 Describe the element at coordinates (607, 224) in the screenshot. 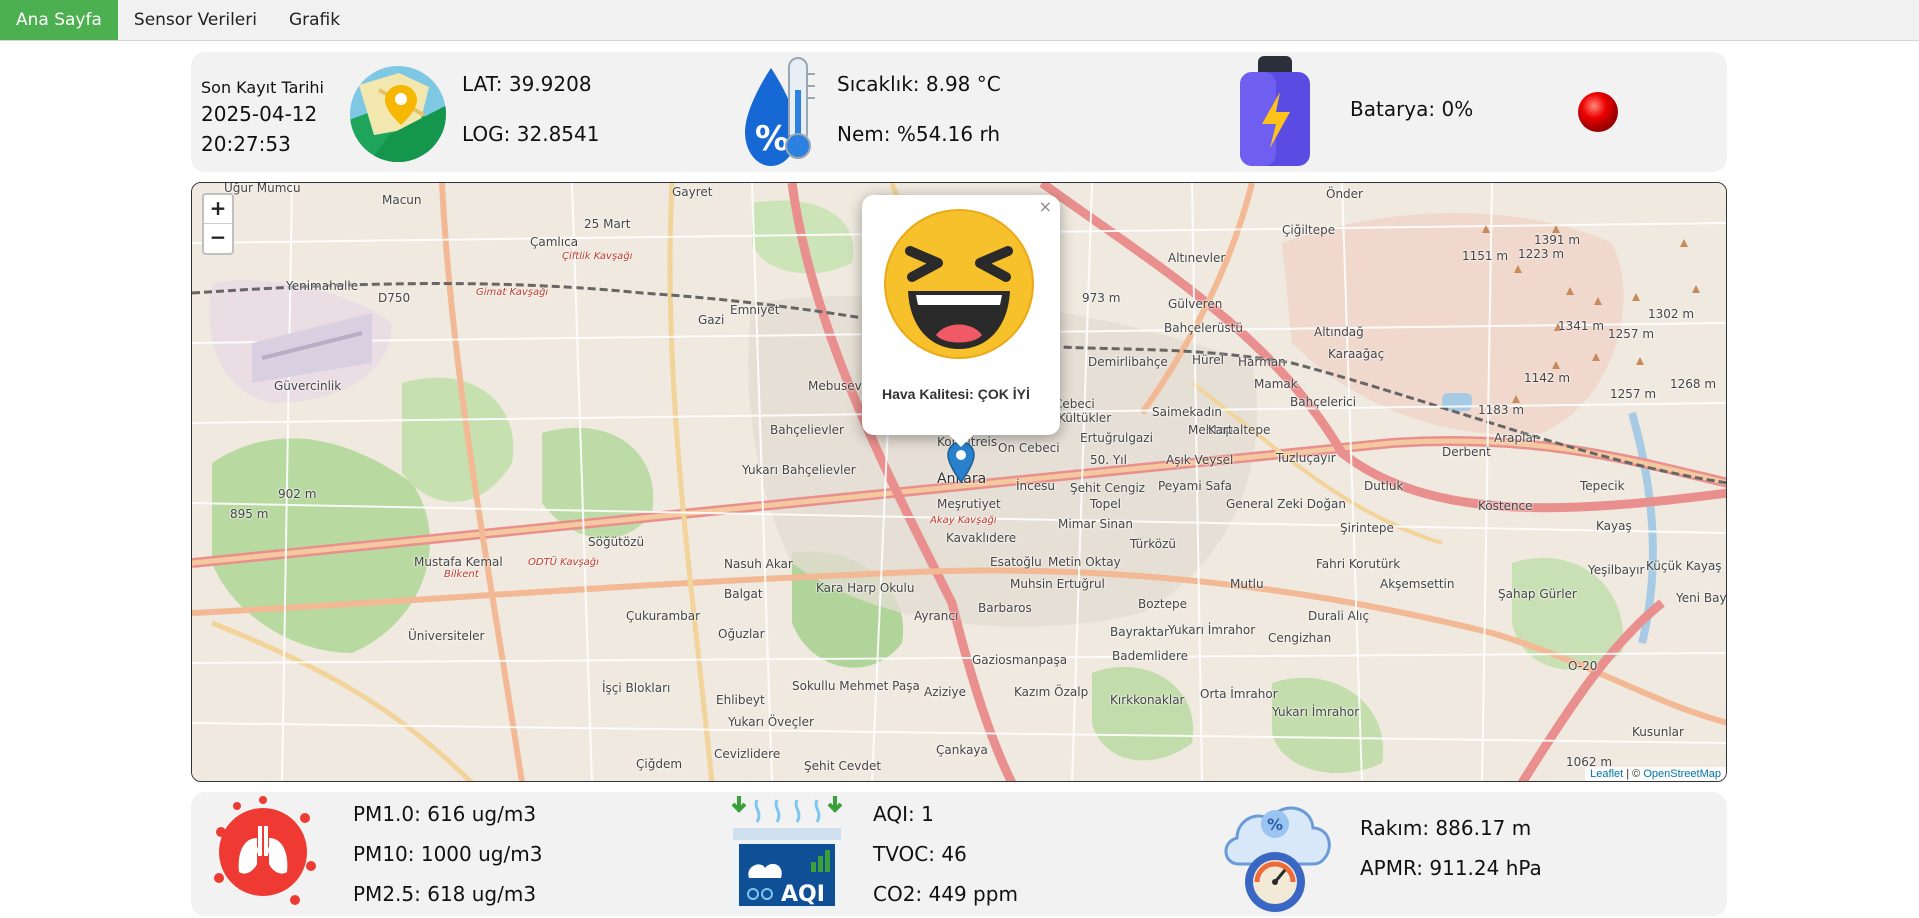

I see `map-label: 25 Mart` at that location.